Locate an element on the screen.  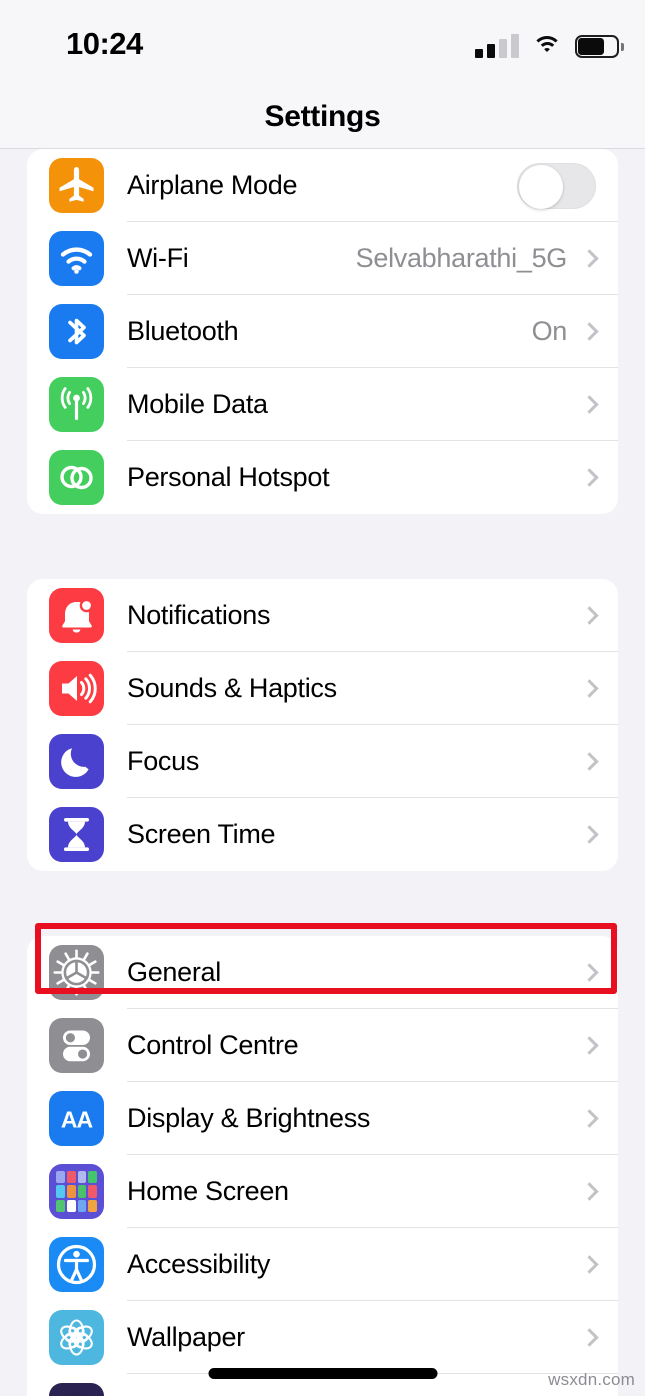
settings-row-label: Wallpaper is located at coordinates (186, 1337).